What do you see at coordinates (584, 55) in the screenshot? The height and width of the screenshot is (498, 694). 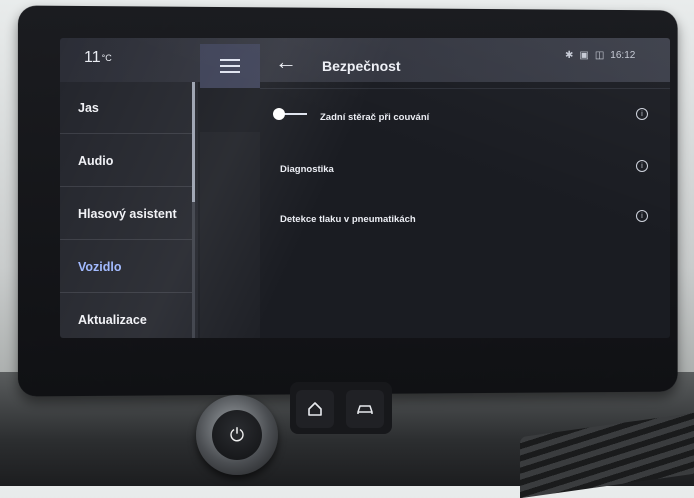 I see `car-connection-icon: ▣` at bounding box center [584, 55].